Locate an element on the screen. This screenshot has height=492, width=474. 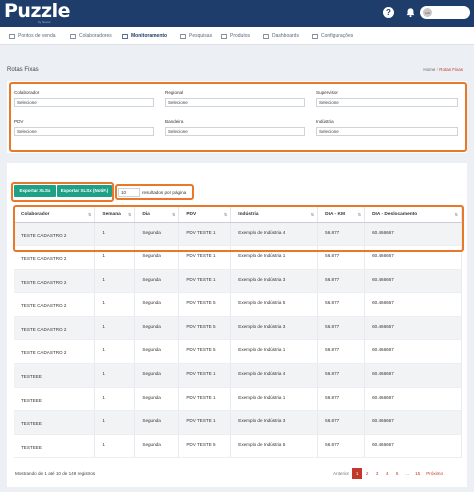
filter-label: Indústria is located at coordinates (325, 121).